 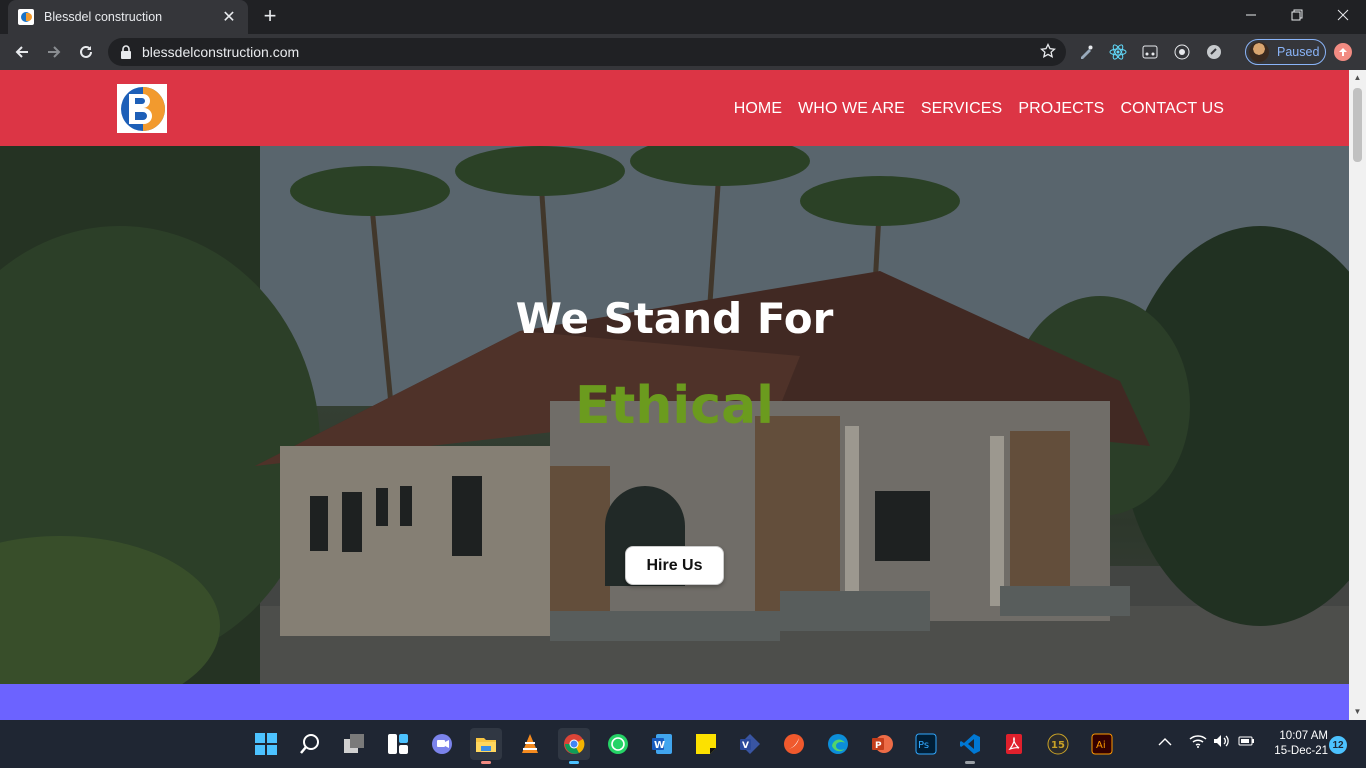 I want to click on minimize-button, so click(x=1251, y=15).